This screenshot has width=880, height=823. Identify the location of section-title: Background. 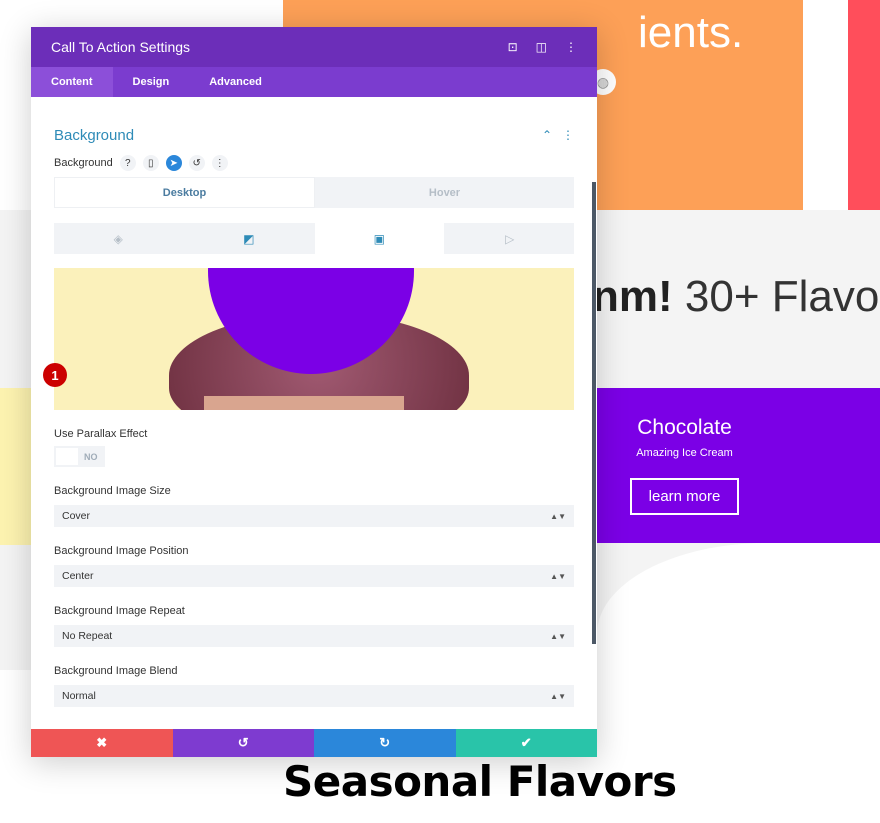
(94, 135).